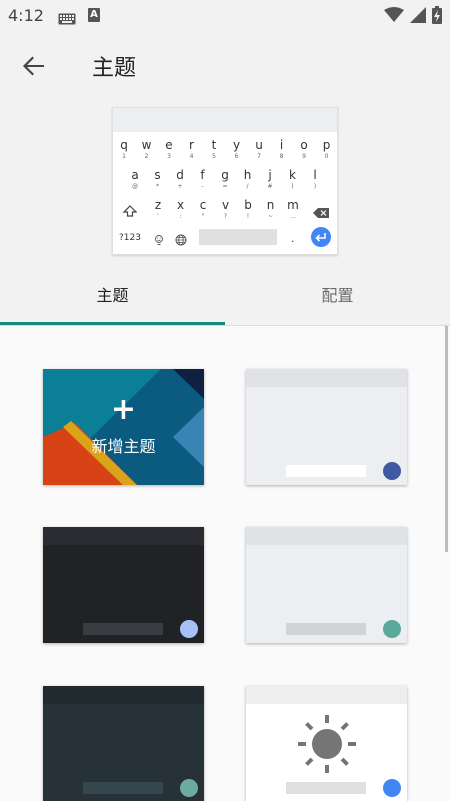 The height and width of the screenshot is (801, 450). I want to click on key: l), so click(315, 179).